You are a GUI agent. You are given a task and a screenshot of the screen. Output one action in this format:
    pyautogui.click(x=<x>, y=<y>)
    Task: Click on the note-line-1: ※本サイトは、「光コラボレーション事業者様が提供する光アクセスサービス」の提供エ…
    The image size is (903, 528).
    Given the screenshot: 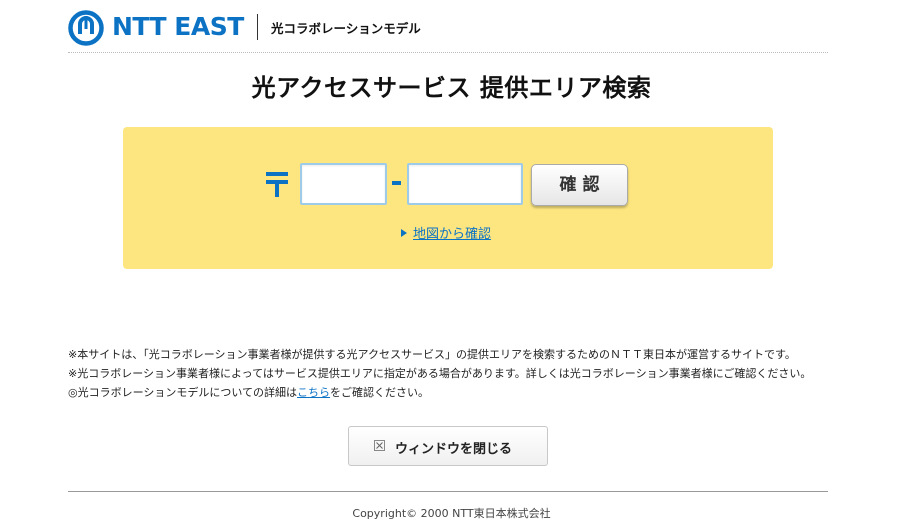 What is the action you would take?
    pyautogui.click(x=432, y=354)
    